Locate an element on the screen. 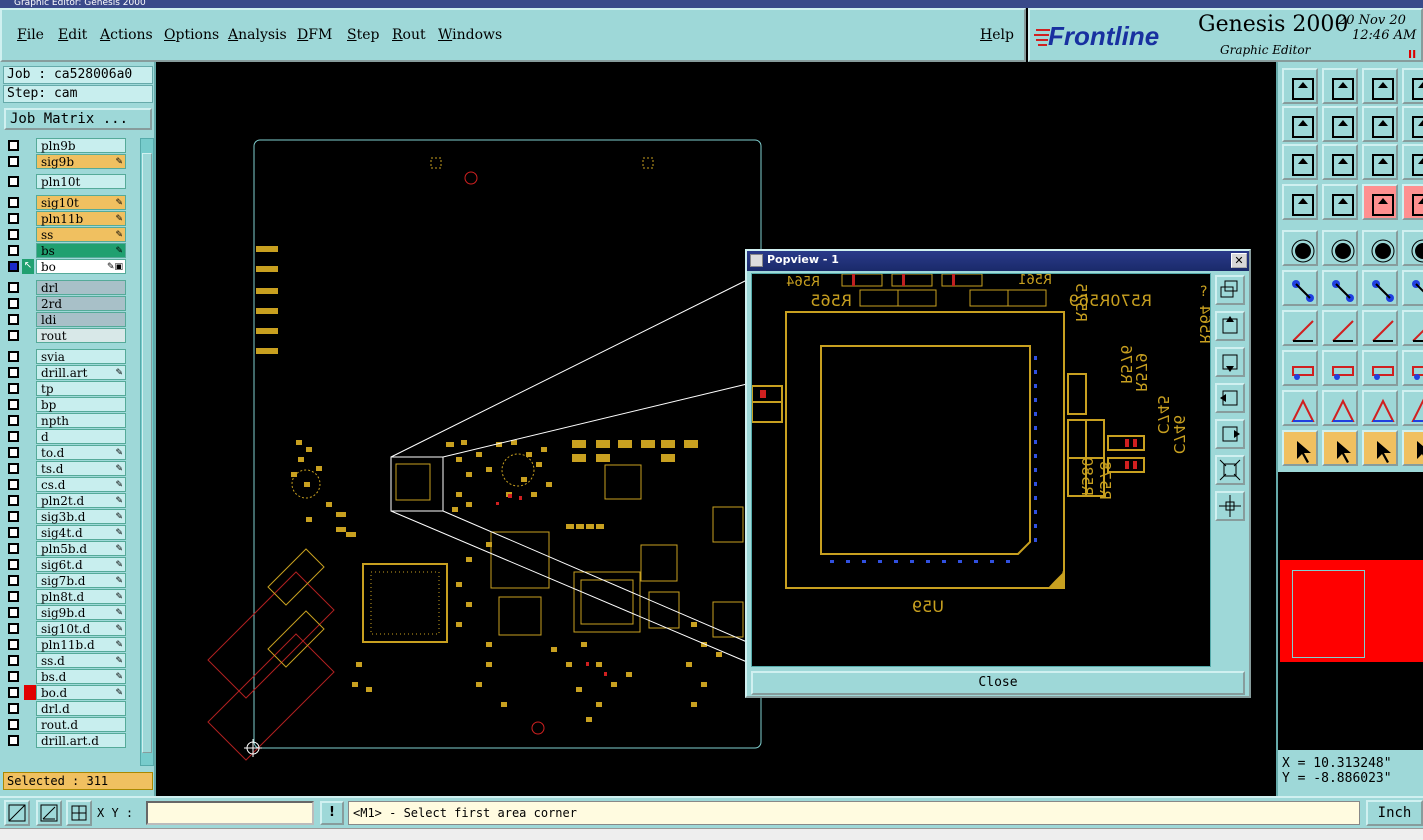 This screenshot has width=1423, height=840. layer-name: bs ✎ is located at coordinates (81, 250).